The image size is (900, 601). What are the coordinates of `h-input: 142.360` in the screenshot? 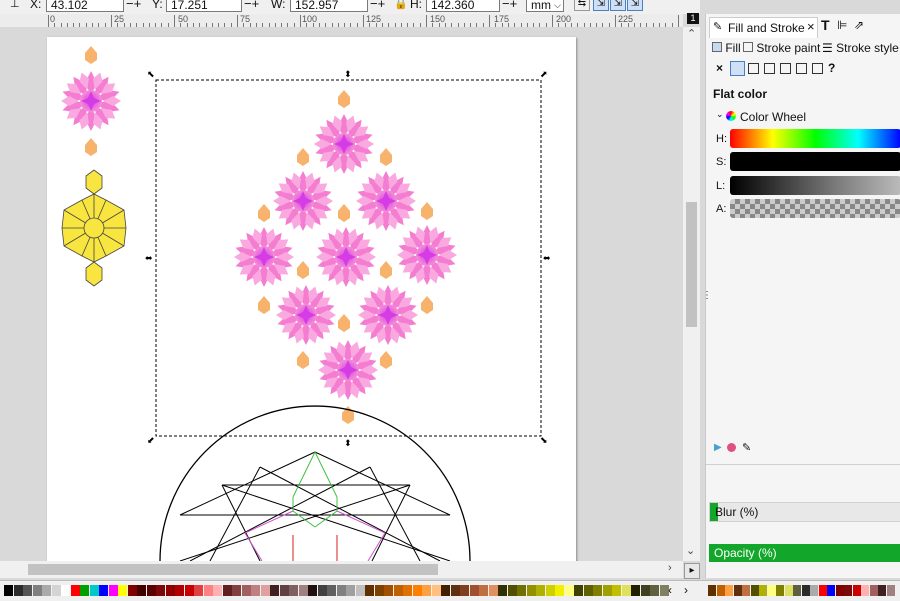 It's located at (463, 6).